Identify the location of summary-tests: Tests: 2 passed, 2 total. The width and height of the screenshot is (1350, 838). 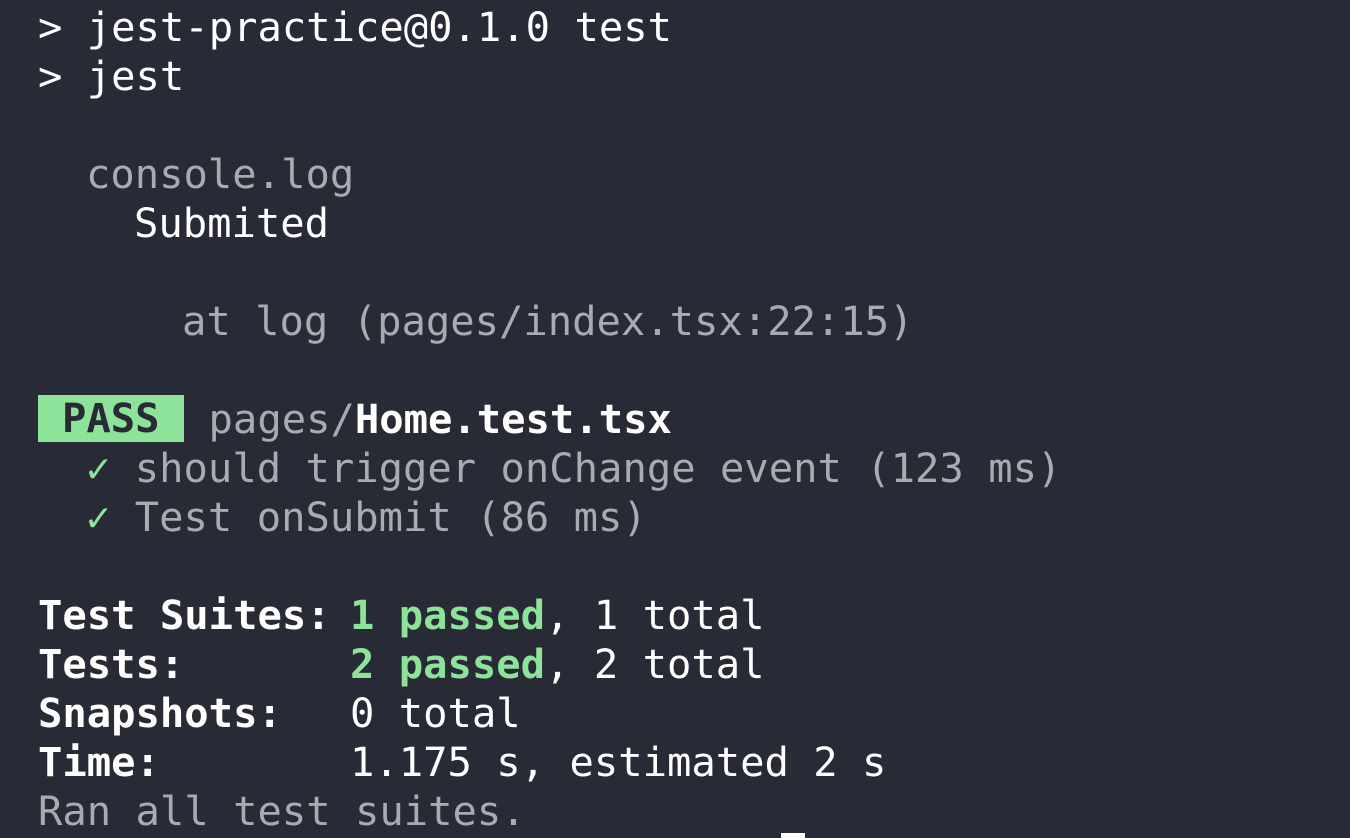
(694, 664).